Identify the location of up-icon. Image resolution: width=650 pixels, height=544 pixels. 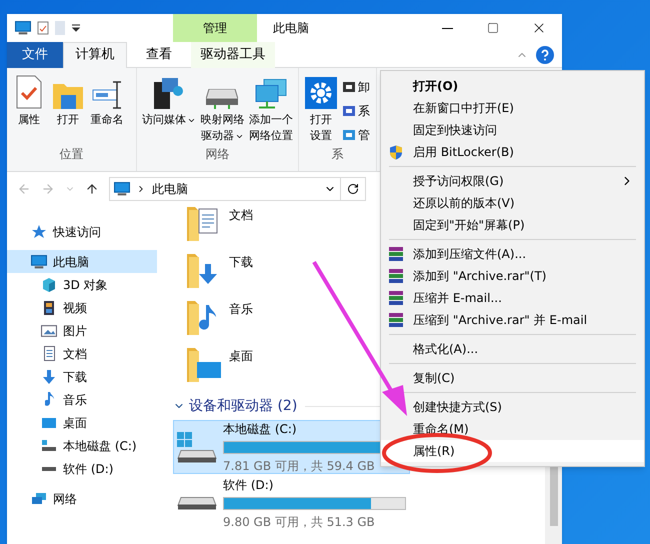
(92, 189).